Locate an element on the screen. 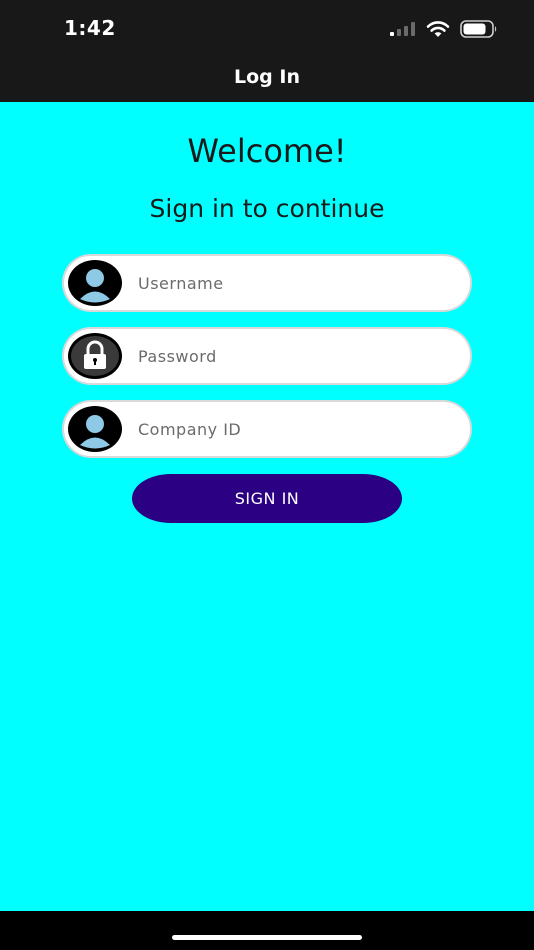 The height and width of the screenshot is (950, 534). username-field is located at coordinates (267, 283).